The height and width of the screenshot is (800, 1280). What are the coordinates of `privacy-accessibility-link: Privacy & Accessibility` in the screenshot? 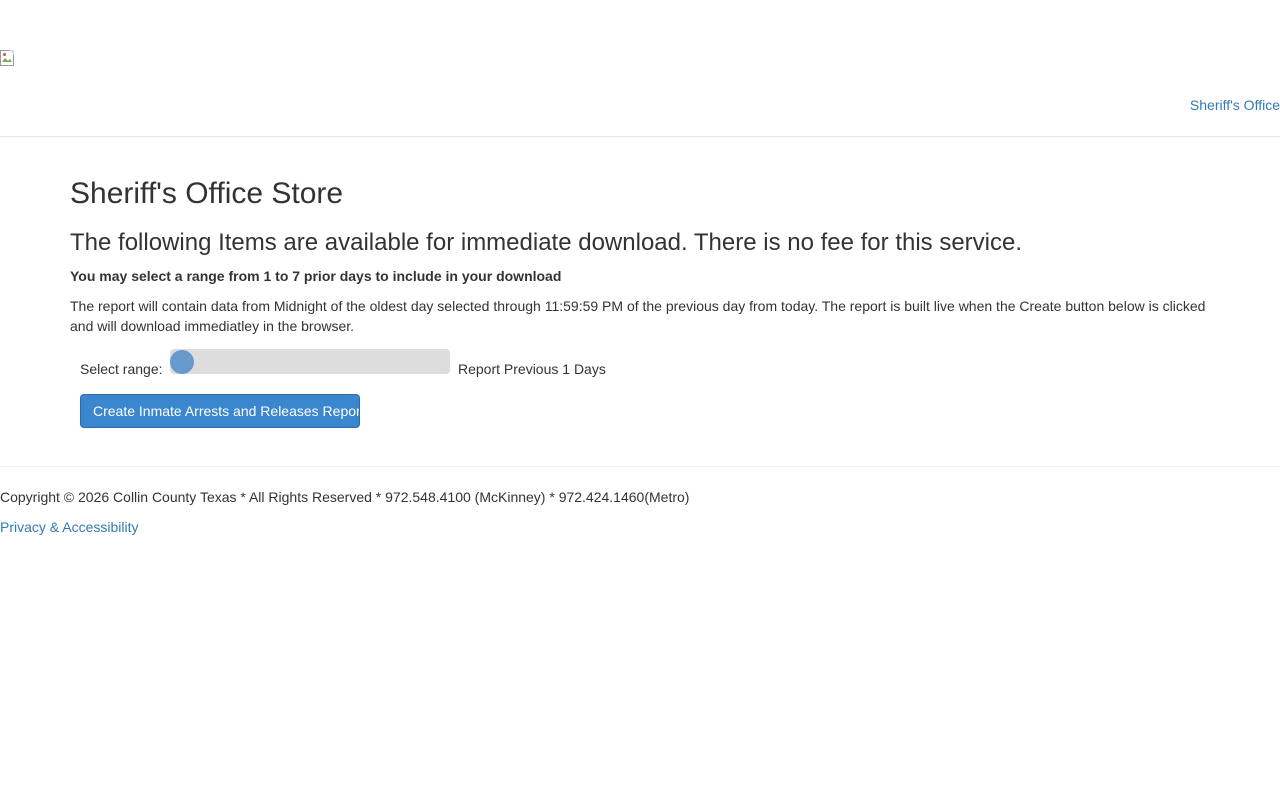 It's located at (69, 527).